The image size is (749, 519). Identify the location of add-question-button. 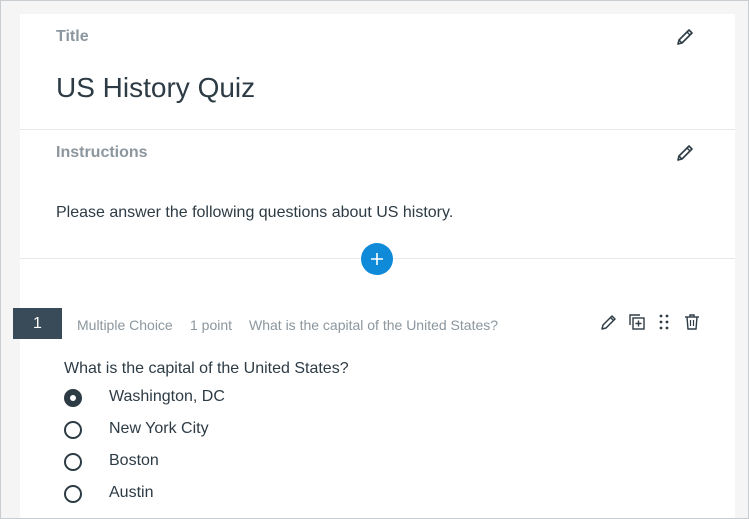
(377, 259).